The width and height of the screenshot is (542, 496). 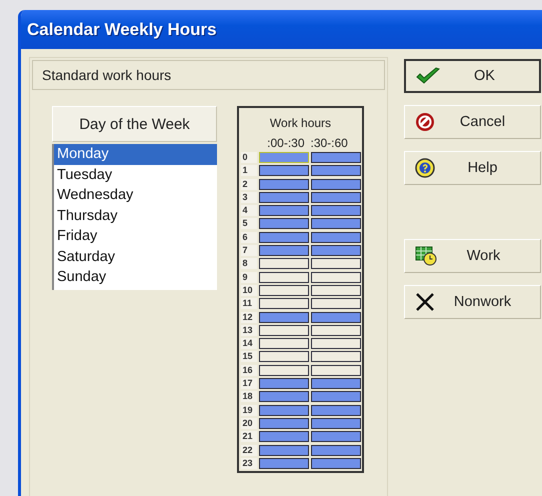 I want to click on hour-label: 0, so click(x=248, y=157).